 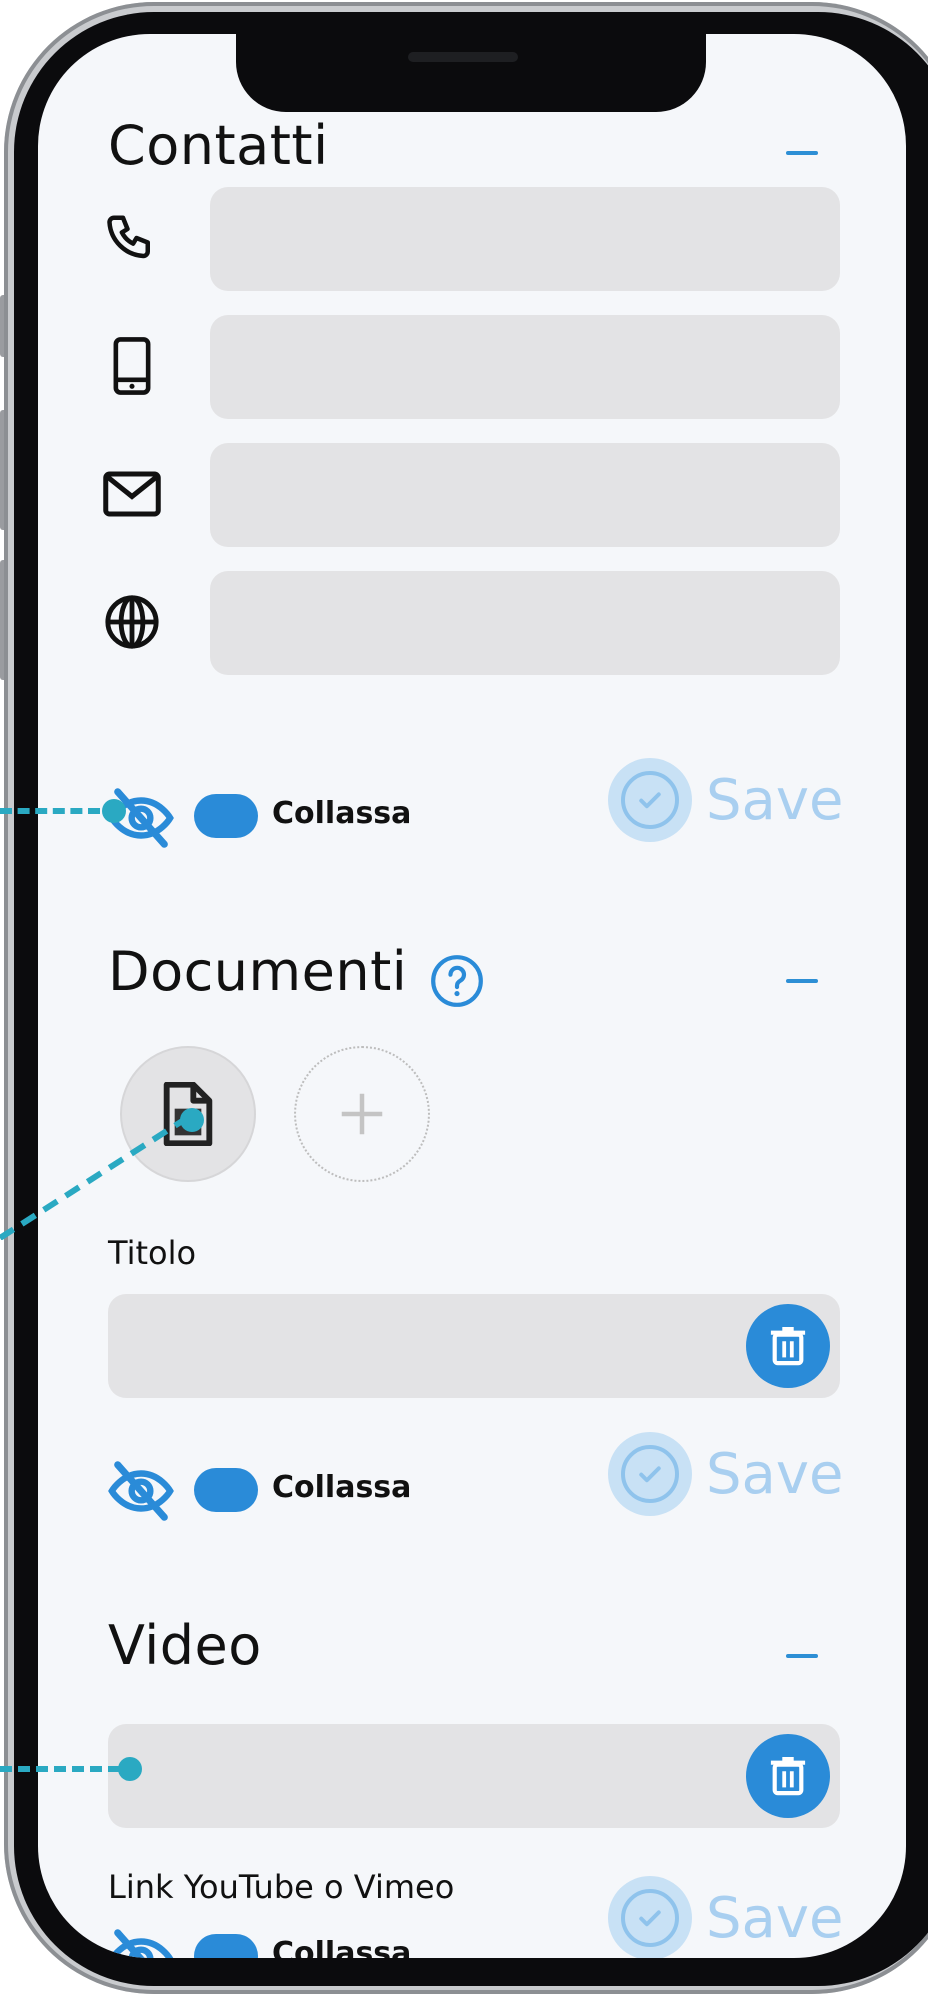 What do you see at coordinates (218, 145) in the screenshot?
I see `contacts-title: Contatti` at bounding box center [218, 145].